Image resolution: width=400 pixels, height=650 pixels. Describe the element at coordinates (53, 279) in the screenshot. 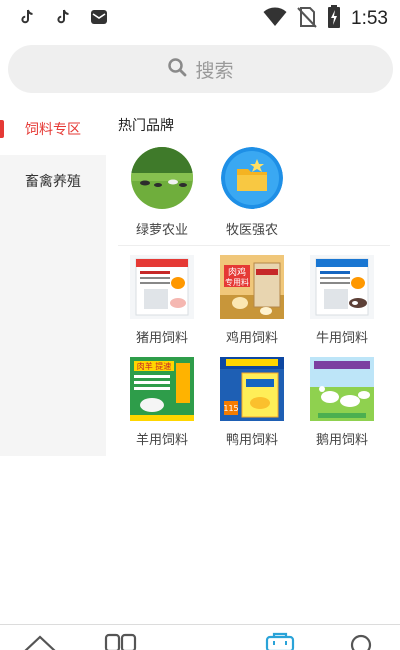

I see `category-sidebar: 饲料专区 畜禽养殖` at that location.